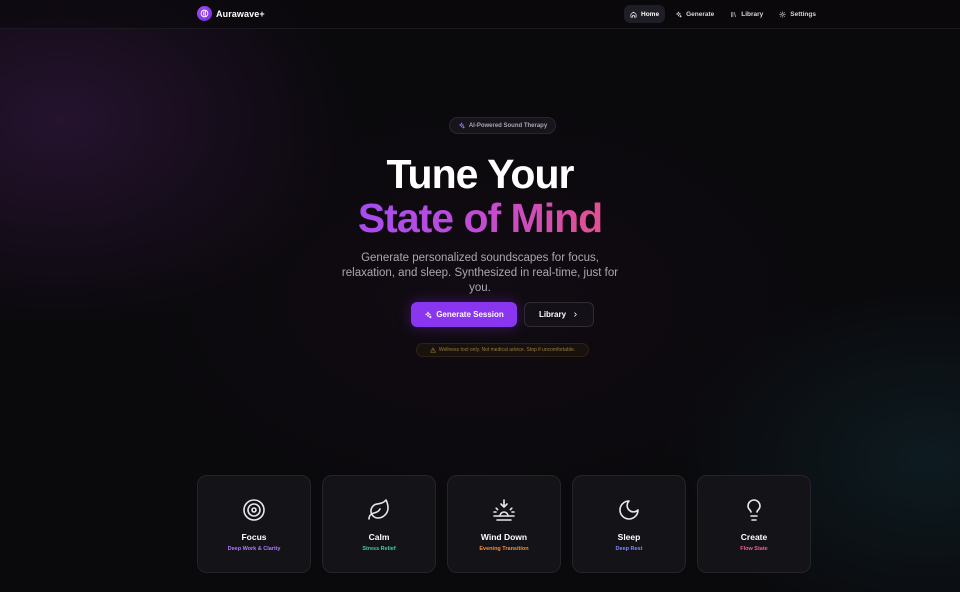 The width and height of the screenshot is (960, 592). Describe the element at coordinates (504, 510) in the screenshot. I see `sunset-icon` at that location.